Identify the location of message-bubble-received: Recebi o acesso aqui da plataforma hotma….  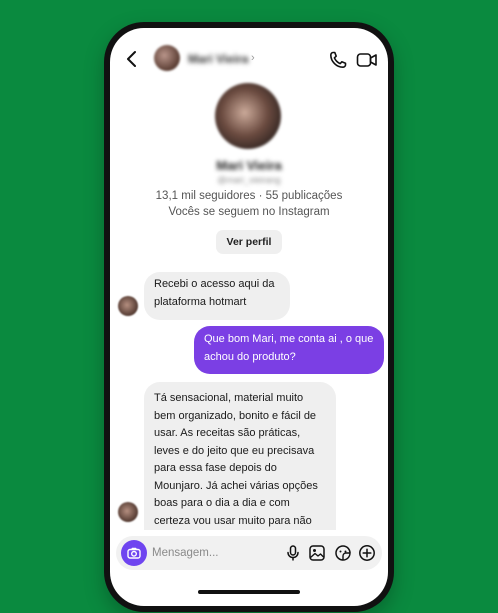
(217, 296).